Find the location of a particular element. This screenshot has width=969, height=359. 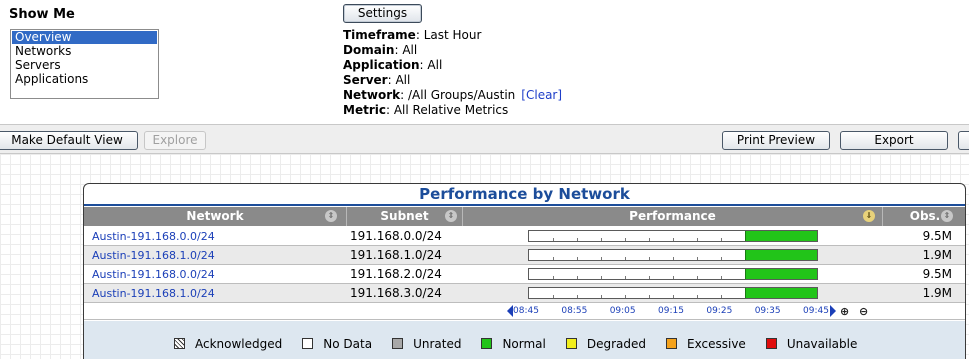

table-row: Austin-191.168.1.0/24 191.168.1.0/24 1.9M is located at coordinates (524, 255).